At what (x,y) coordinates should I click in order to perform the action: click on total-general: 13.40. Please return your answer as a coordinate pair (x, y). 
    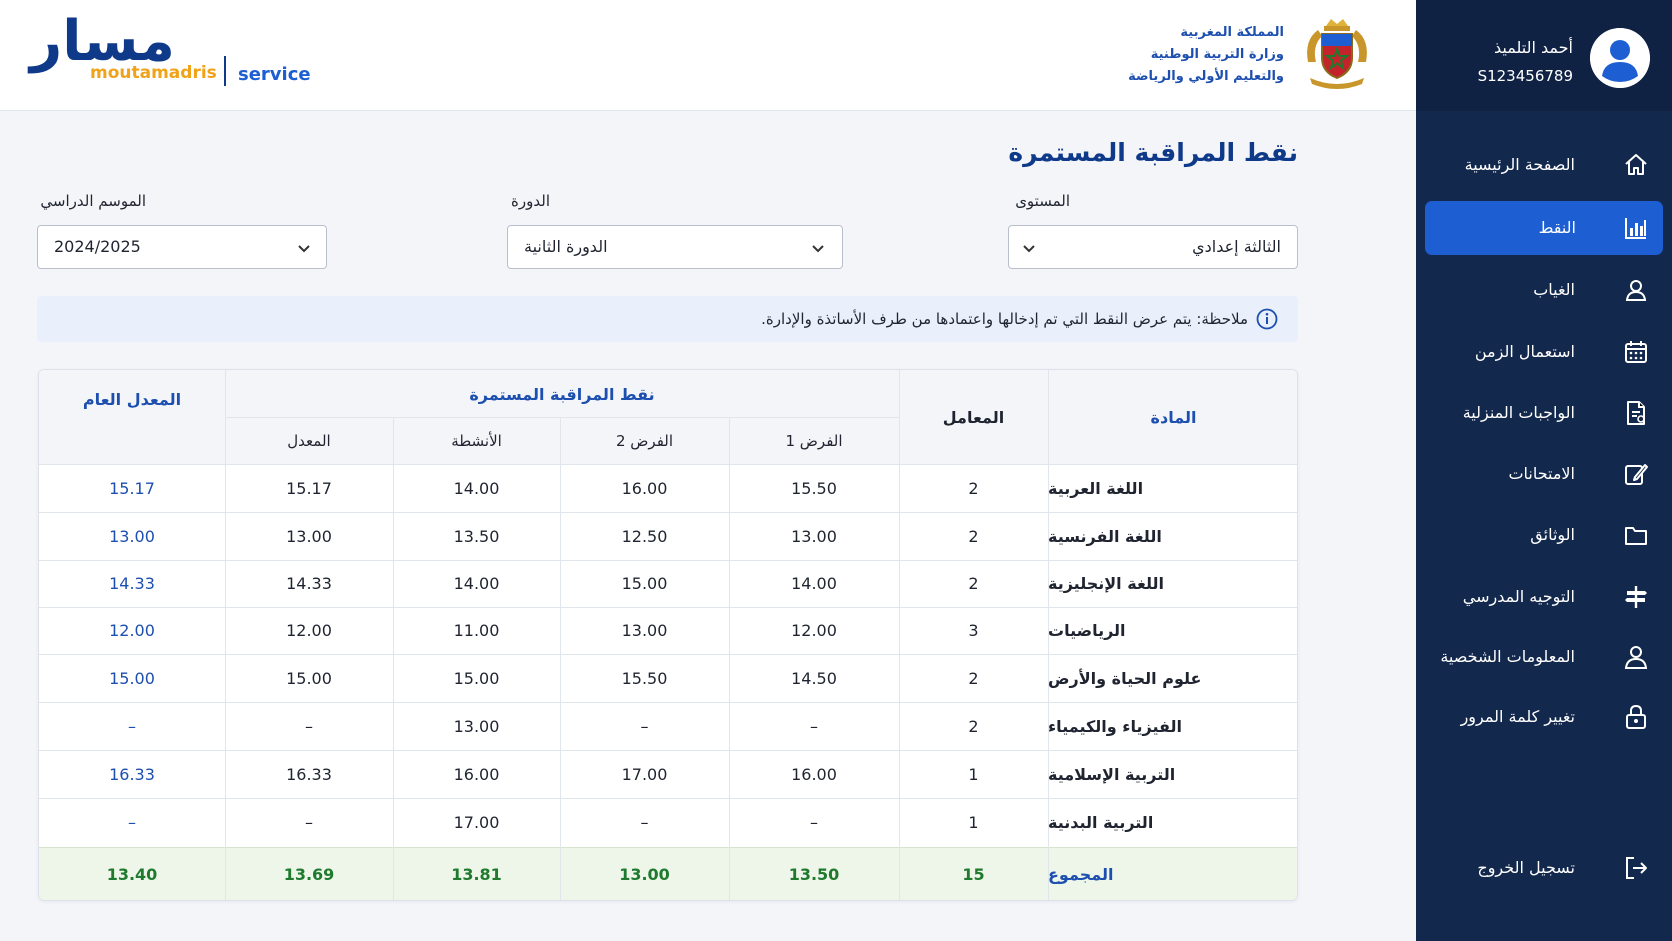
    Looking at the image, I should click on (132, 874).